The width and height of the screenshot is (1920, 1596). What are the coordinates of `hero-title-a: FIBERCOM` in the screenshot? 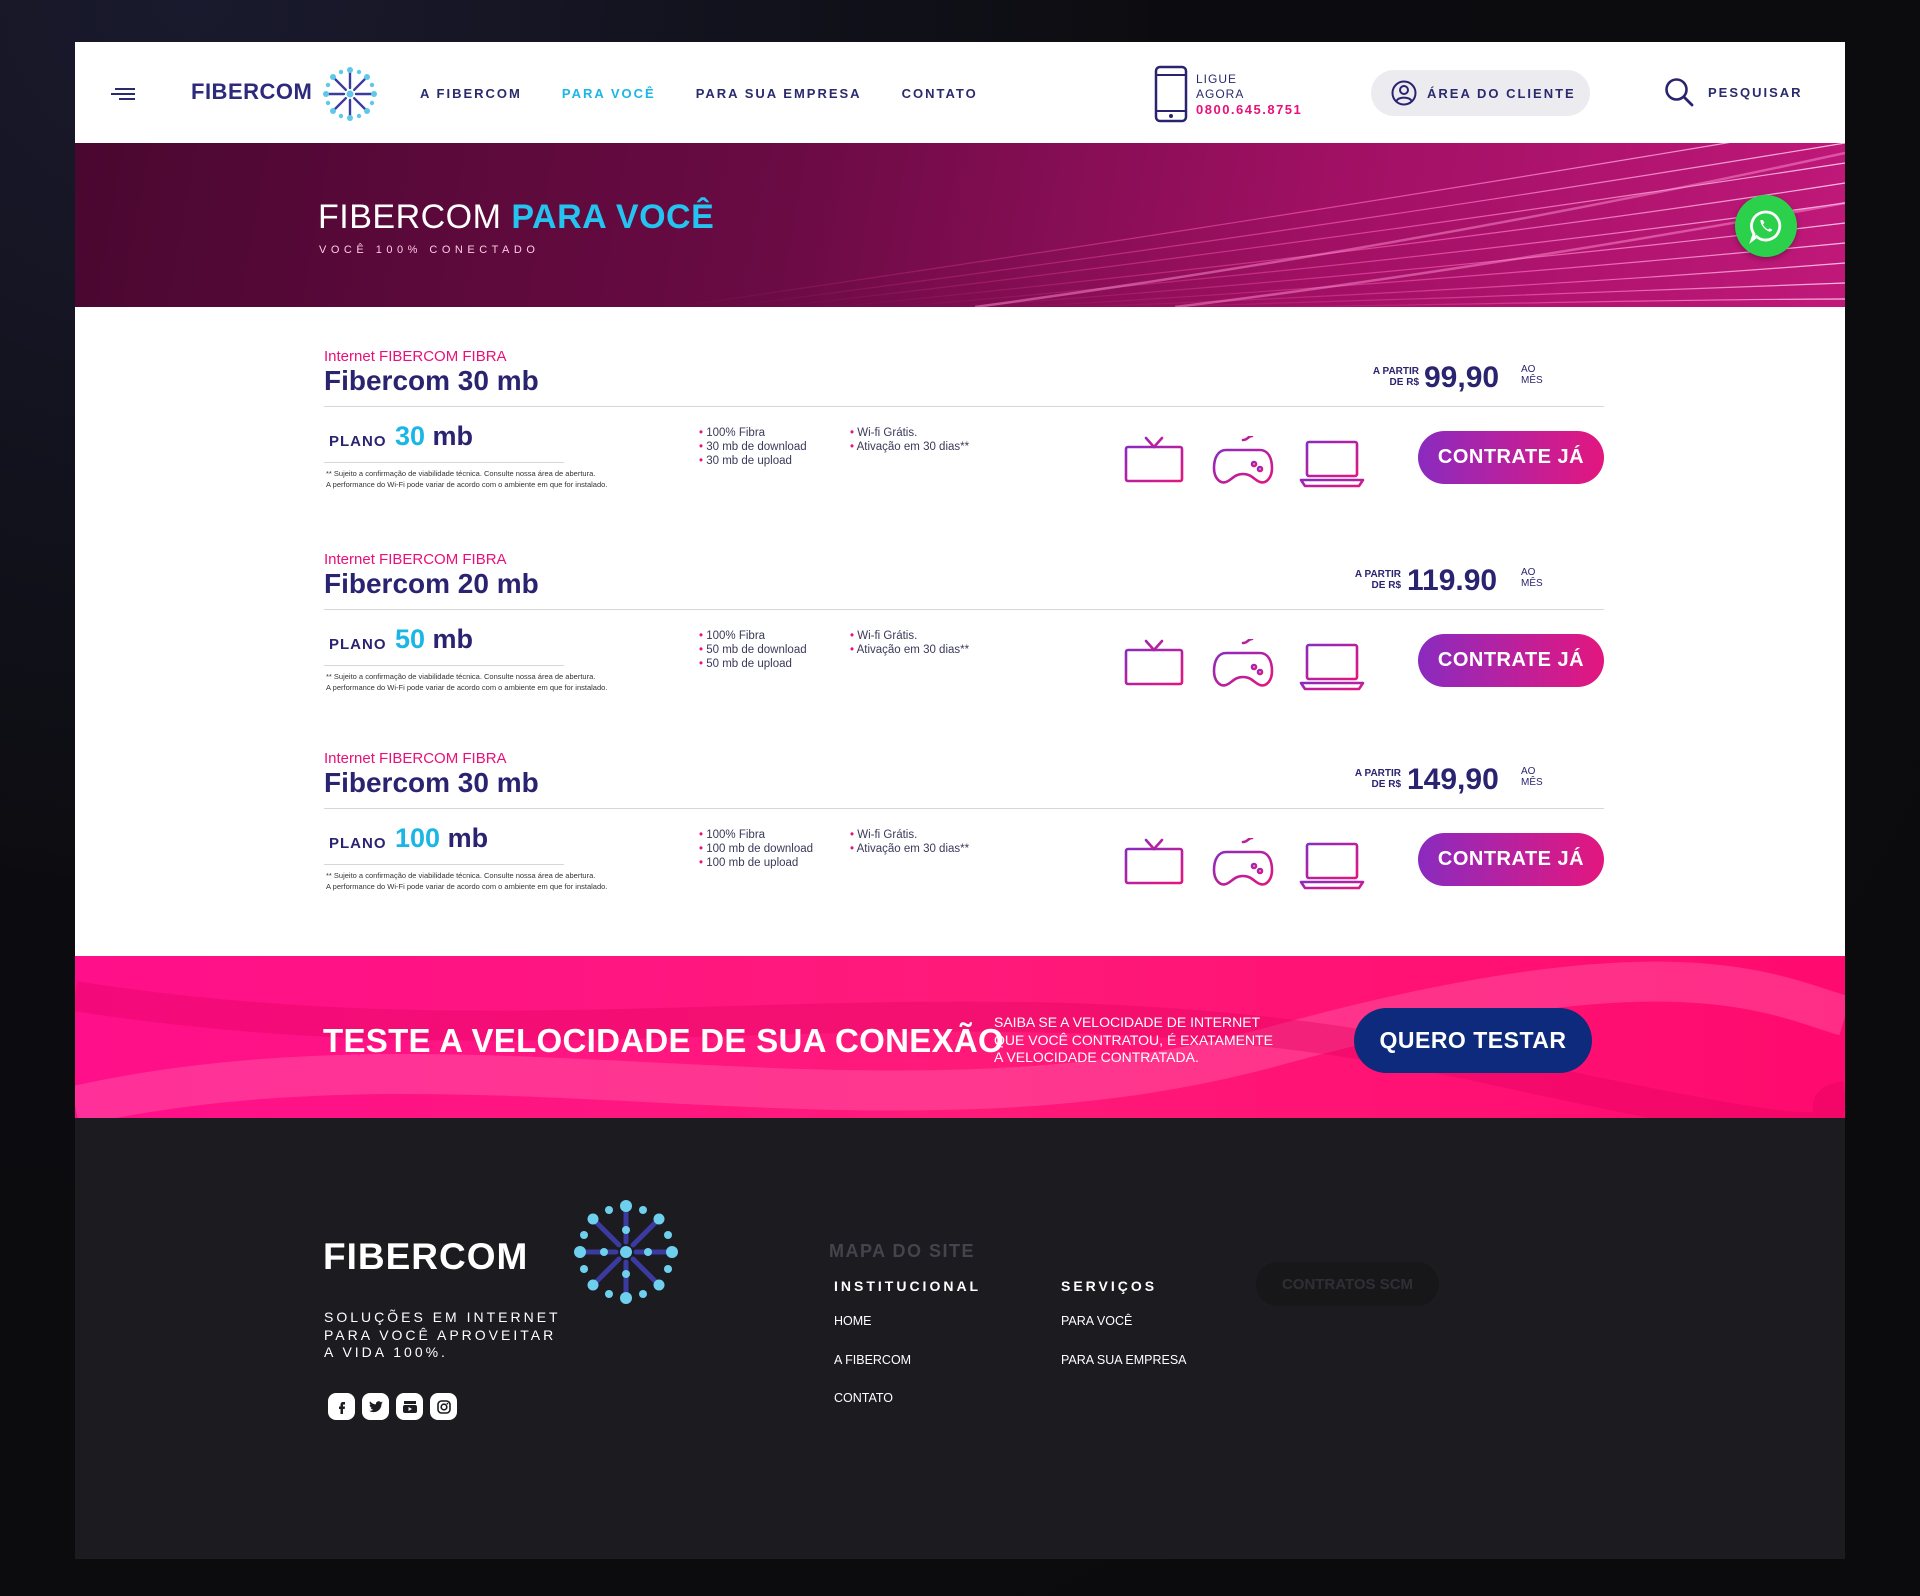 It's located at (415, 217).